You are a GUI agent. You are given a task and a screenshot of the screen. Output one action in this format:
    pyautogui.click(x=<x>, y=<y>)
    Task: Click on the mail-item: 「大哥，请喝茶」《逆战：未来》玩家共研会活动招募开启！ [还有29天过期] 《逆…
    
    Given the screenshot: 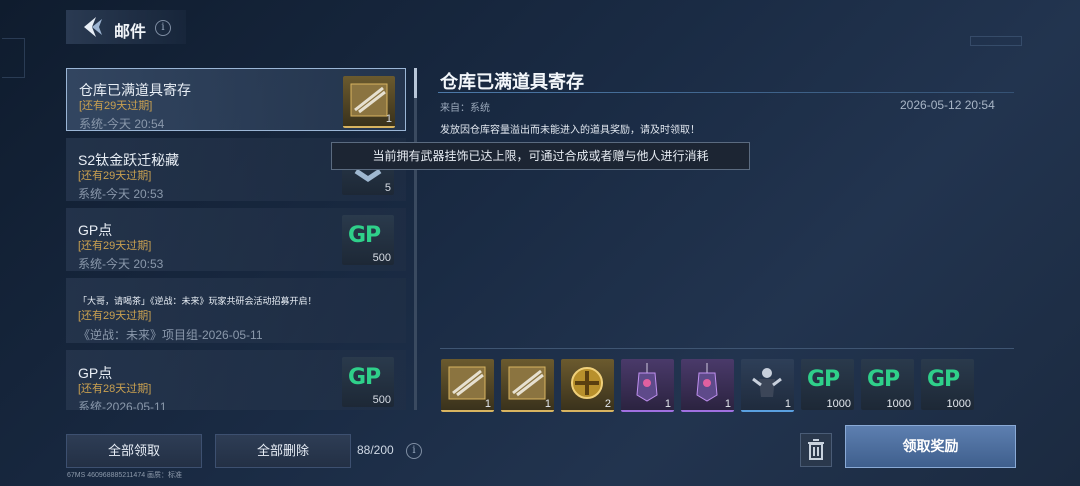 What is the action you would take?
    pyautogui.click(x=236, y=310)
    